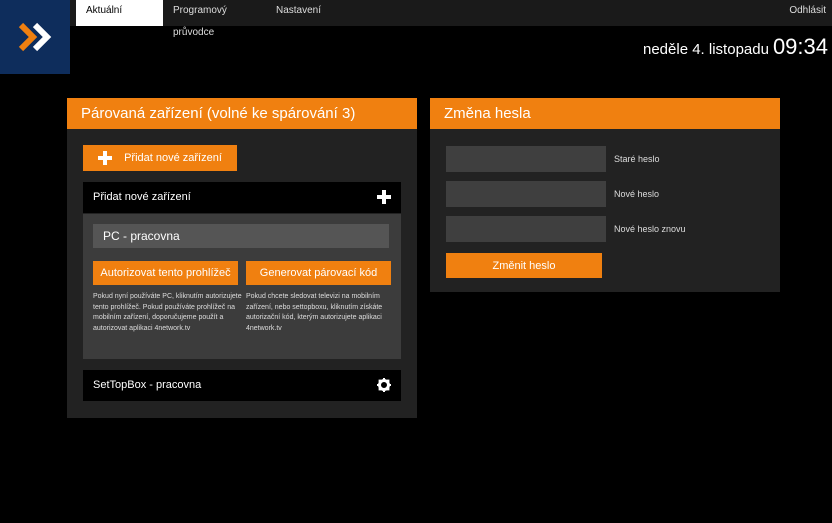 The image size is (832, 523). I want to click on clock: neděle 4. listopadu 09:34, so click(735, 47).